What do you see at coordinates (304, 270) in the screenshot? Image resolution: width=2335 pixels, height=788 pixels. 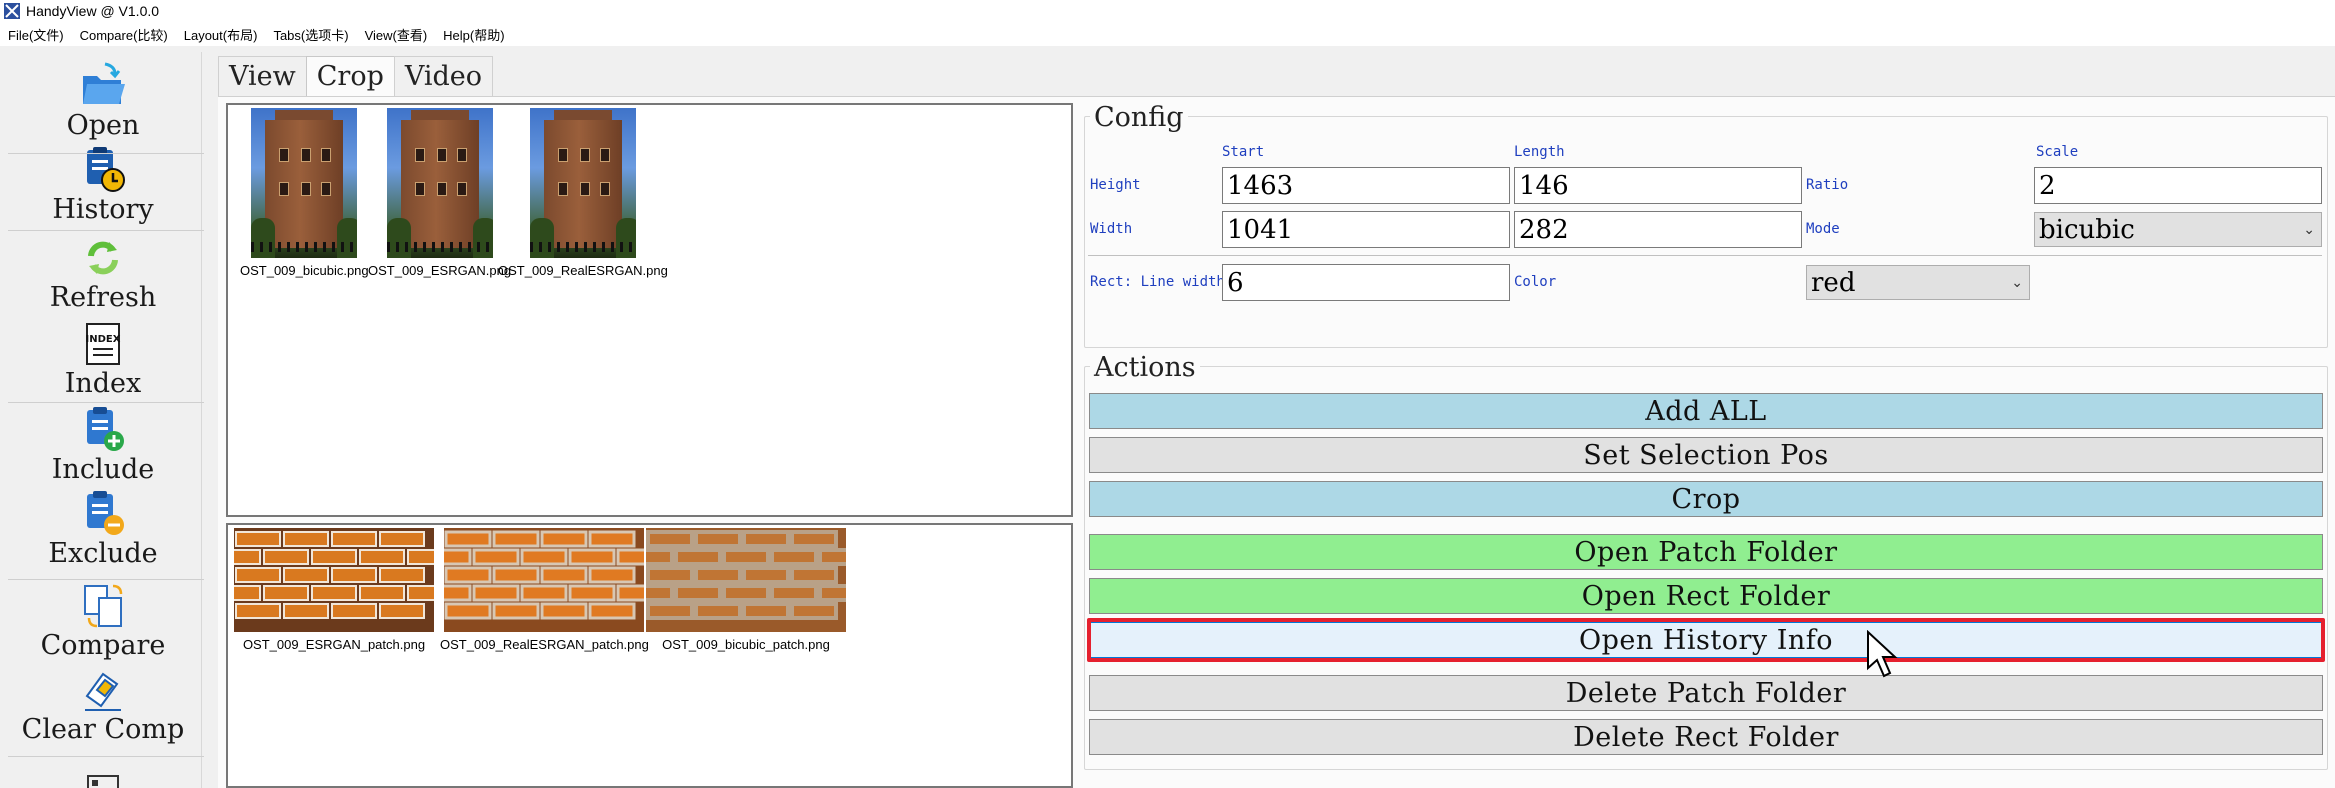 I see `image-filename: OST_009_bicubic.png` at bounding box center [304, 270].